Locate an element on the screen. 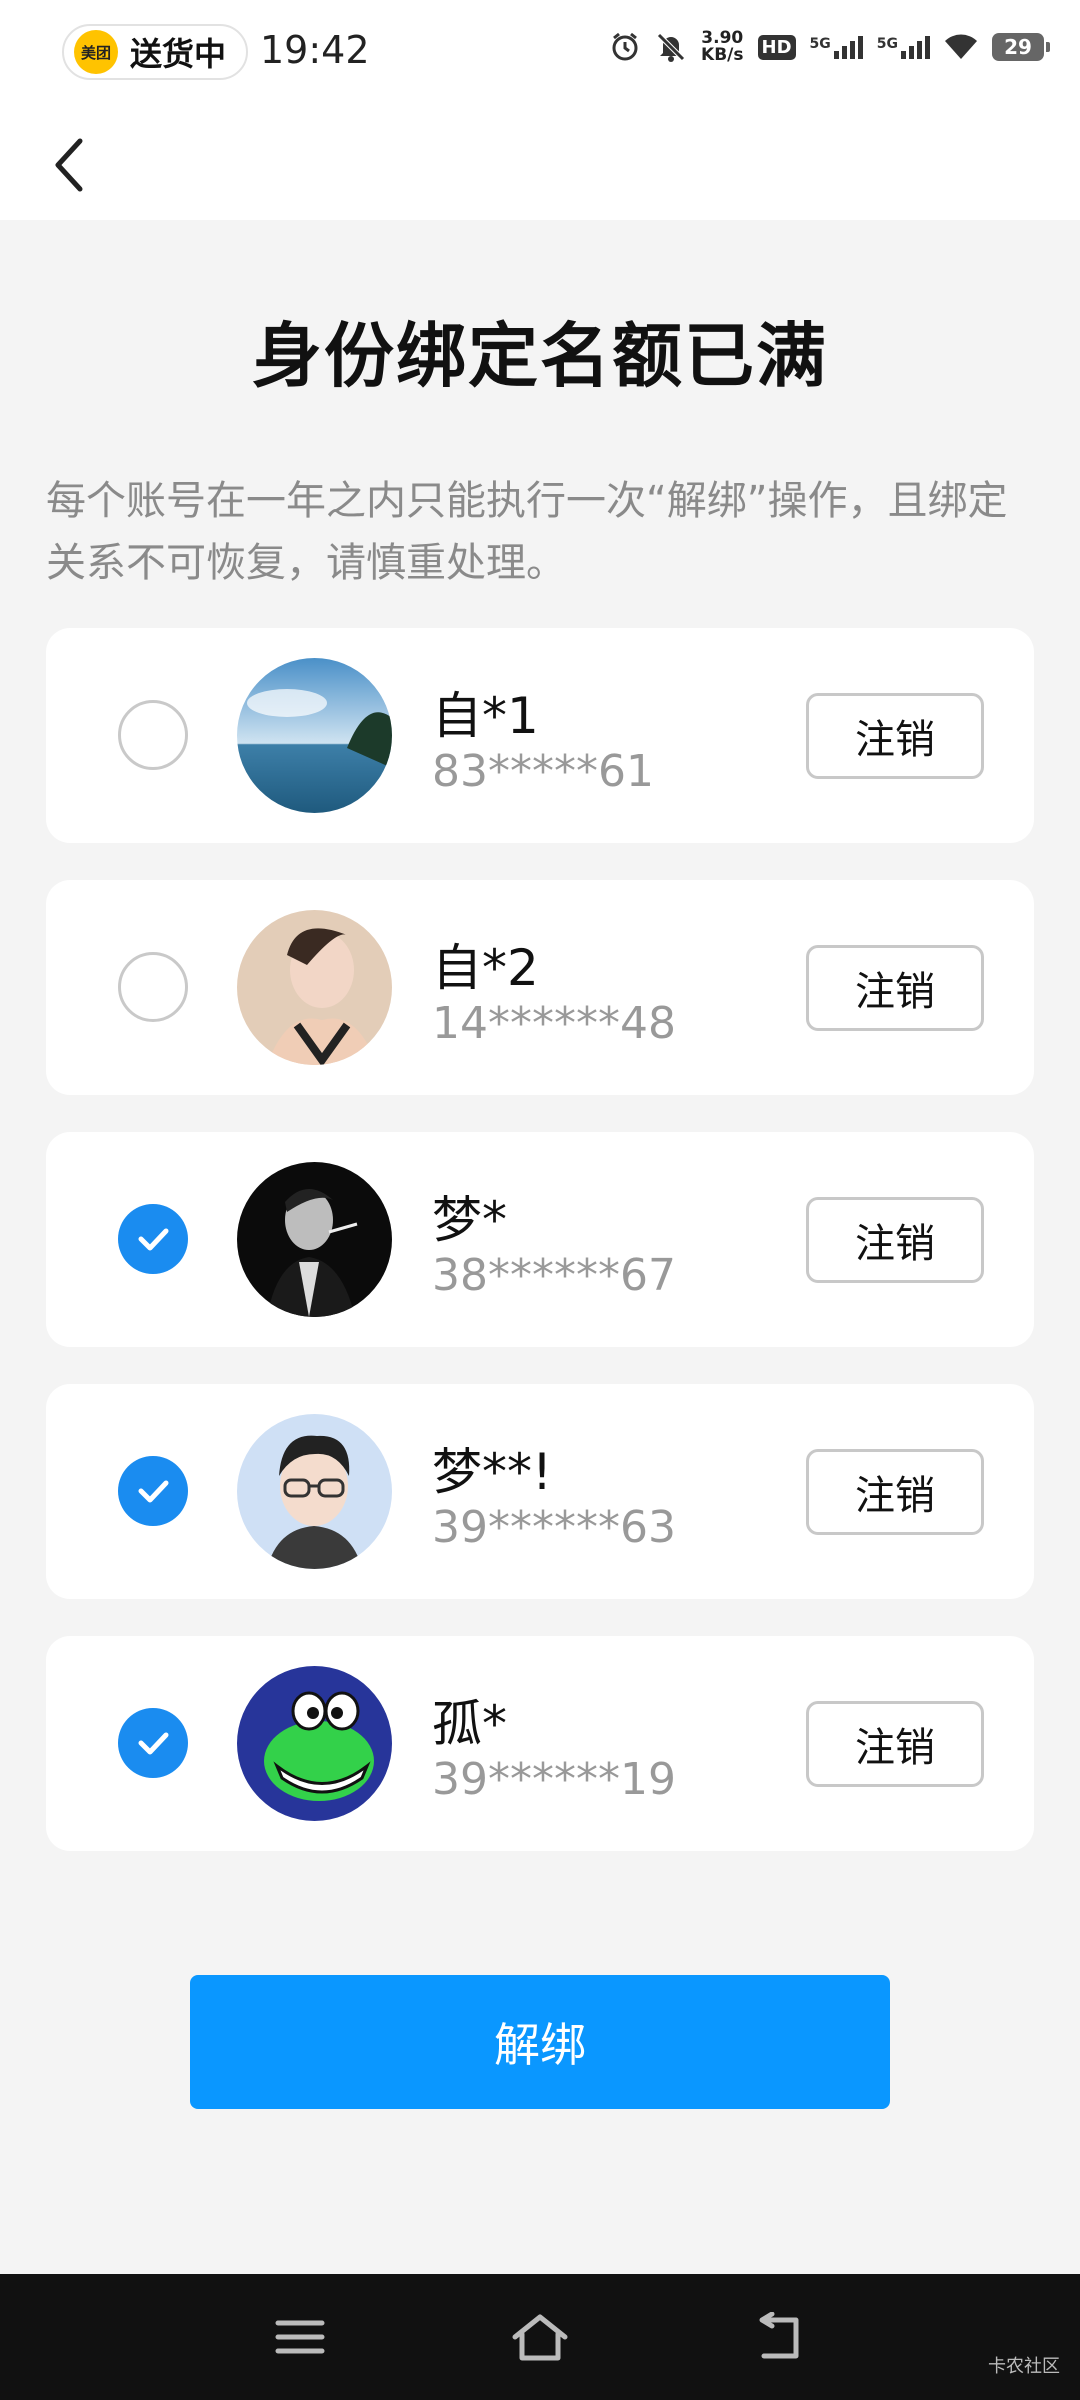 The height and width of the screenshot is (2400, 1080). header is located at coordinates (540, 165).